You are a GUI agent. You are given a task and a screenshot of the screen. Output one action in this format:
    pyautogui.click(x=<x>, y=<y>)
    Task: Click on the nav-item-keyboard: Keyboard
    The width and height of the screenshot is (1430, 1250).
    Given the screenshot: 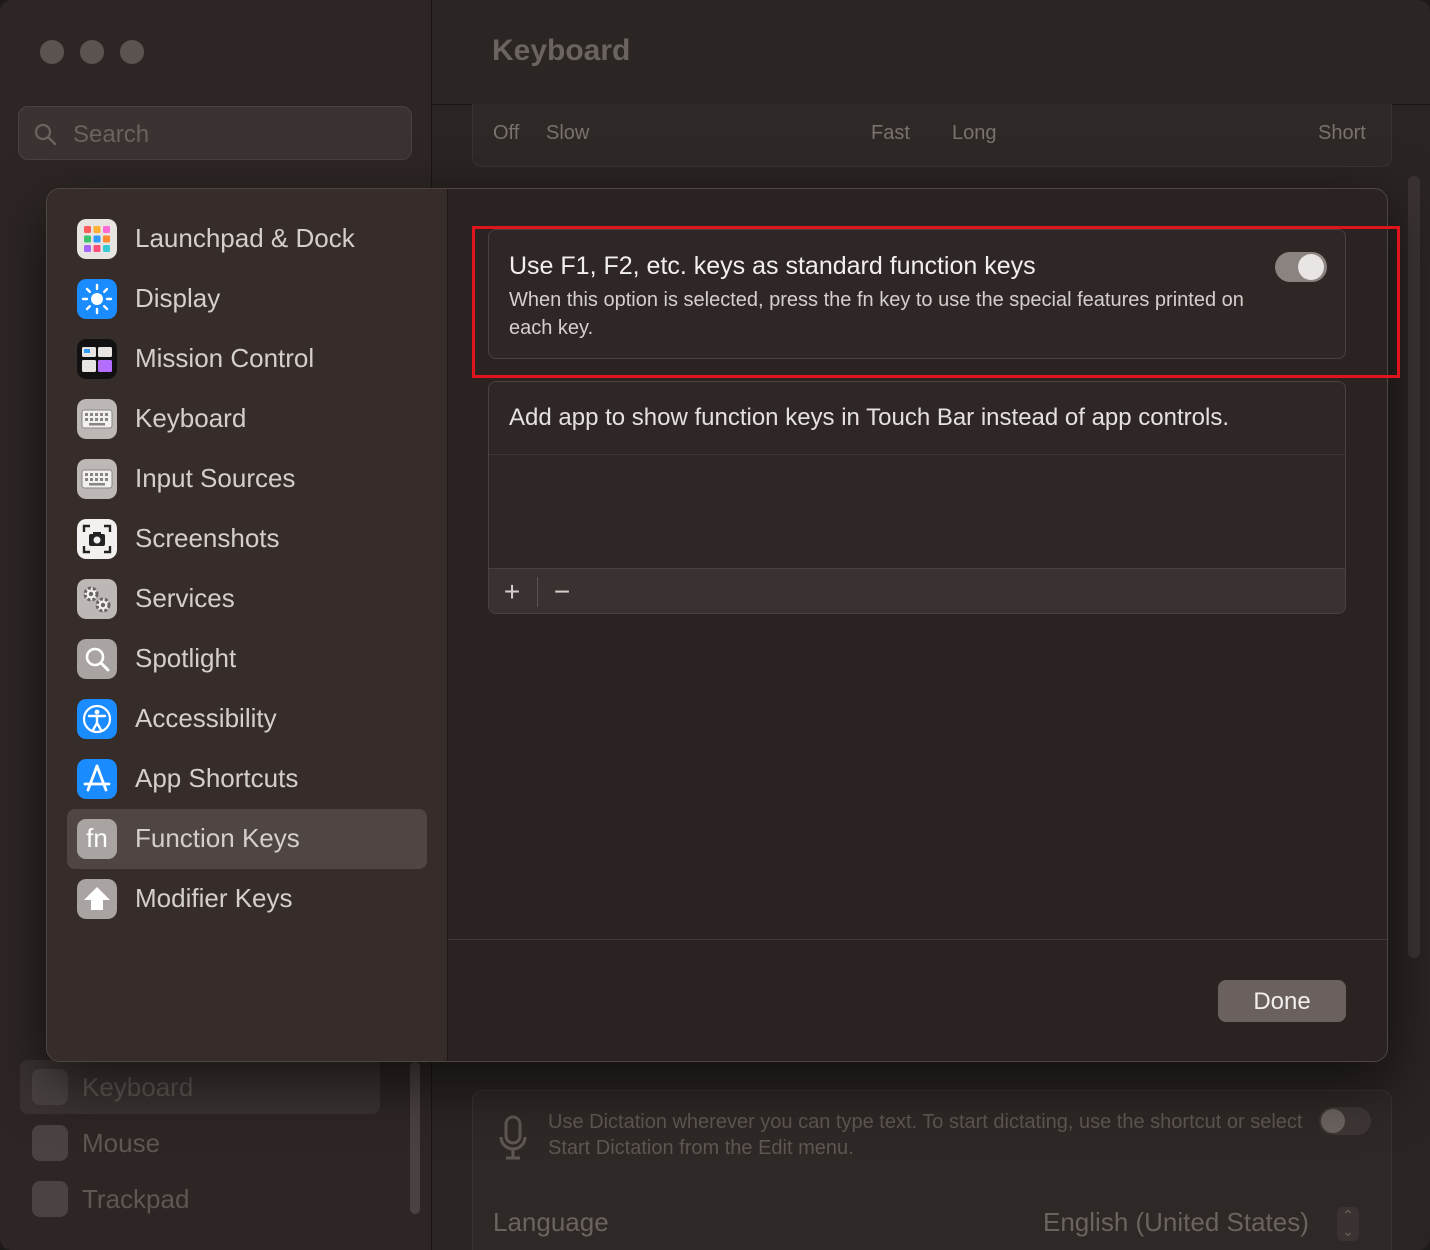 What is the action you would take?
    pyautogui.click(x=247, y=419)
    